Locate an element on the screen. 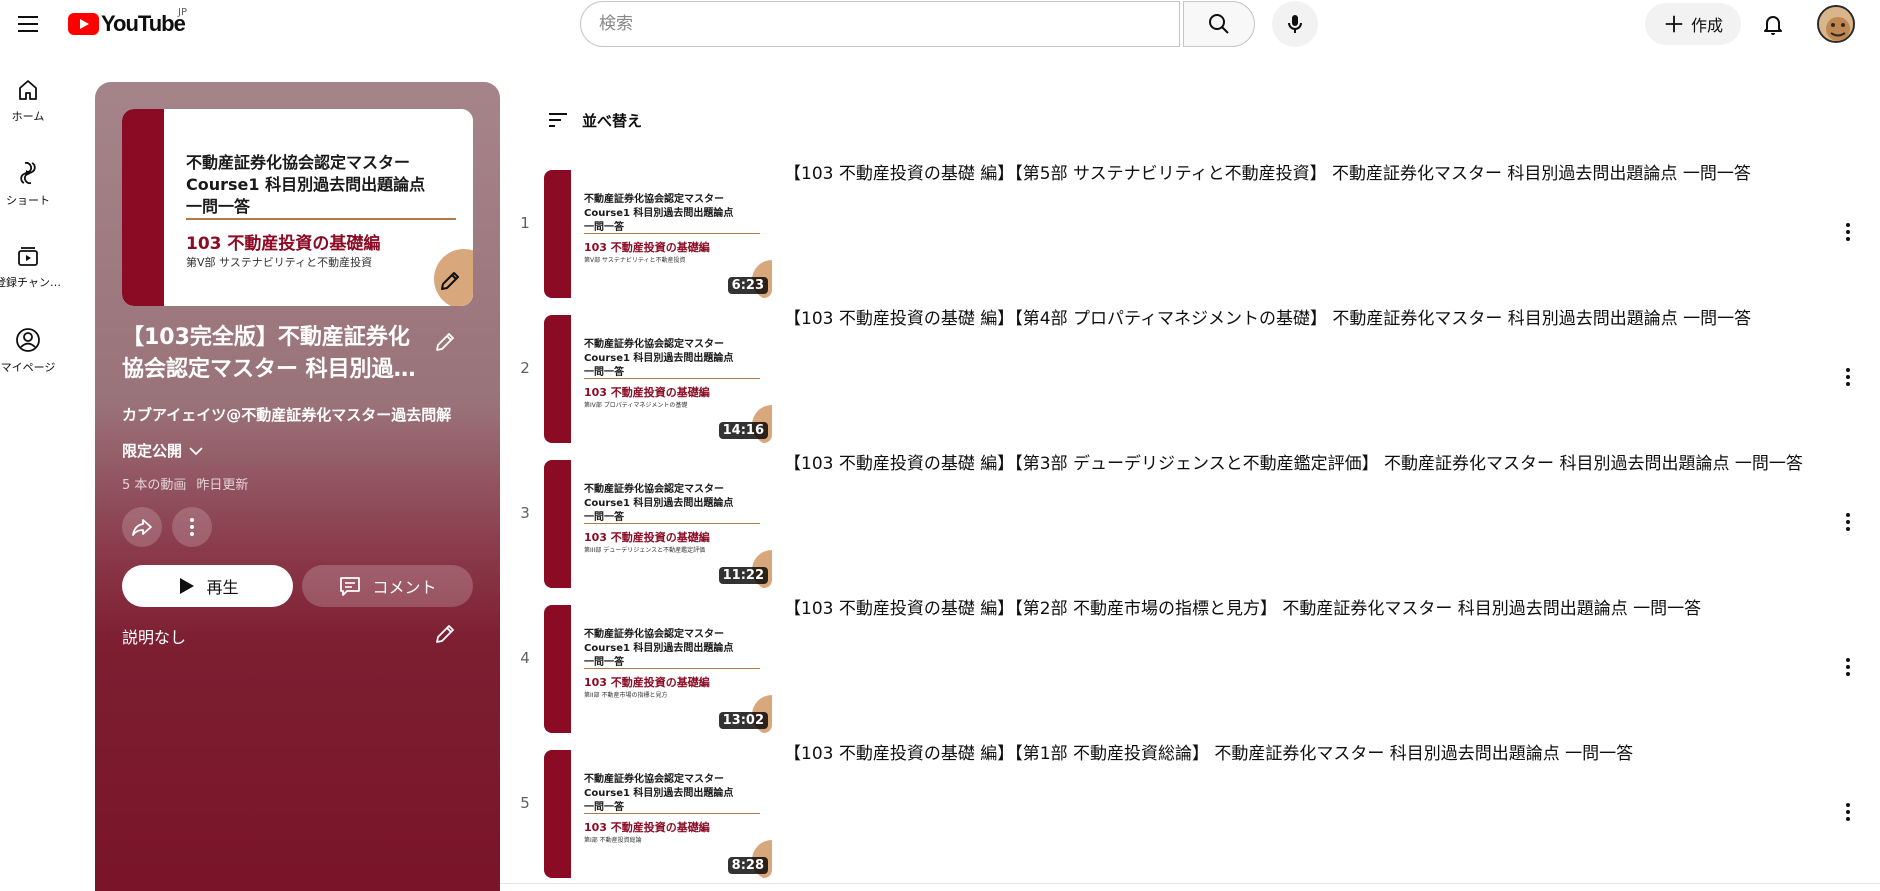 The width and height of the screenshot is (1880, 891). thumbnail-sub: 第III部 デューデリジェンスと不動産鑑定評価 is located at coordinates (645, 550).